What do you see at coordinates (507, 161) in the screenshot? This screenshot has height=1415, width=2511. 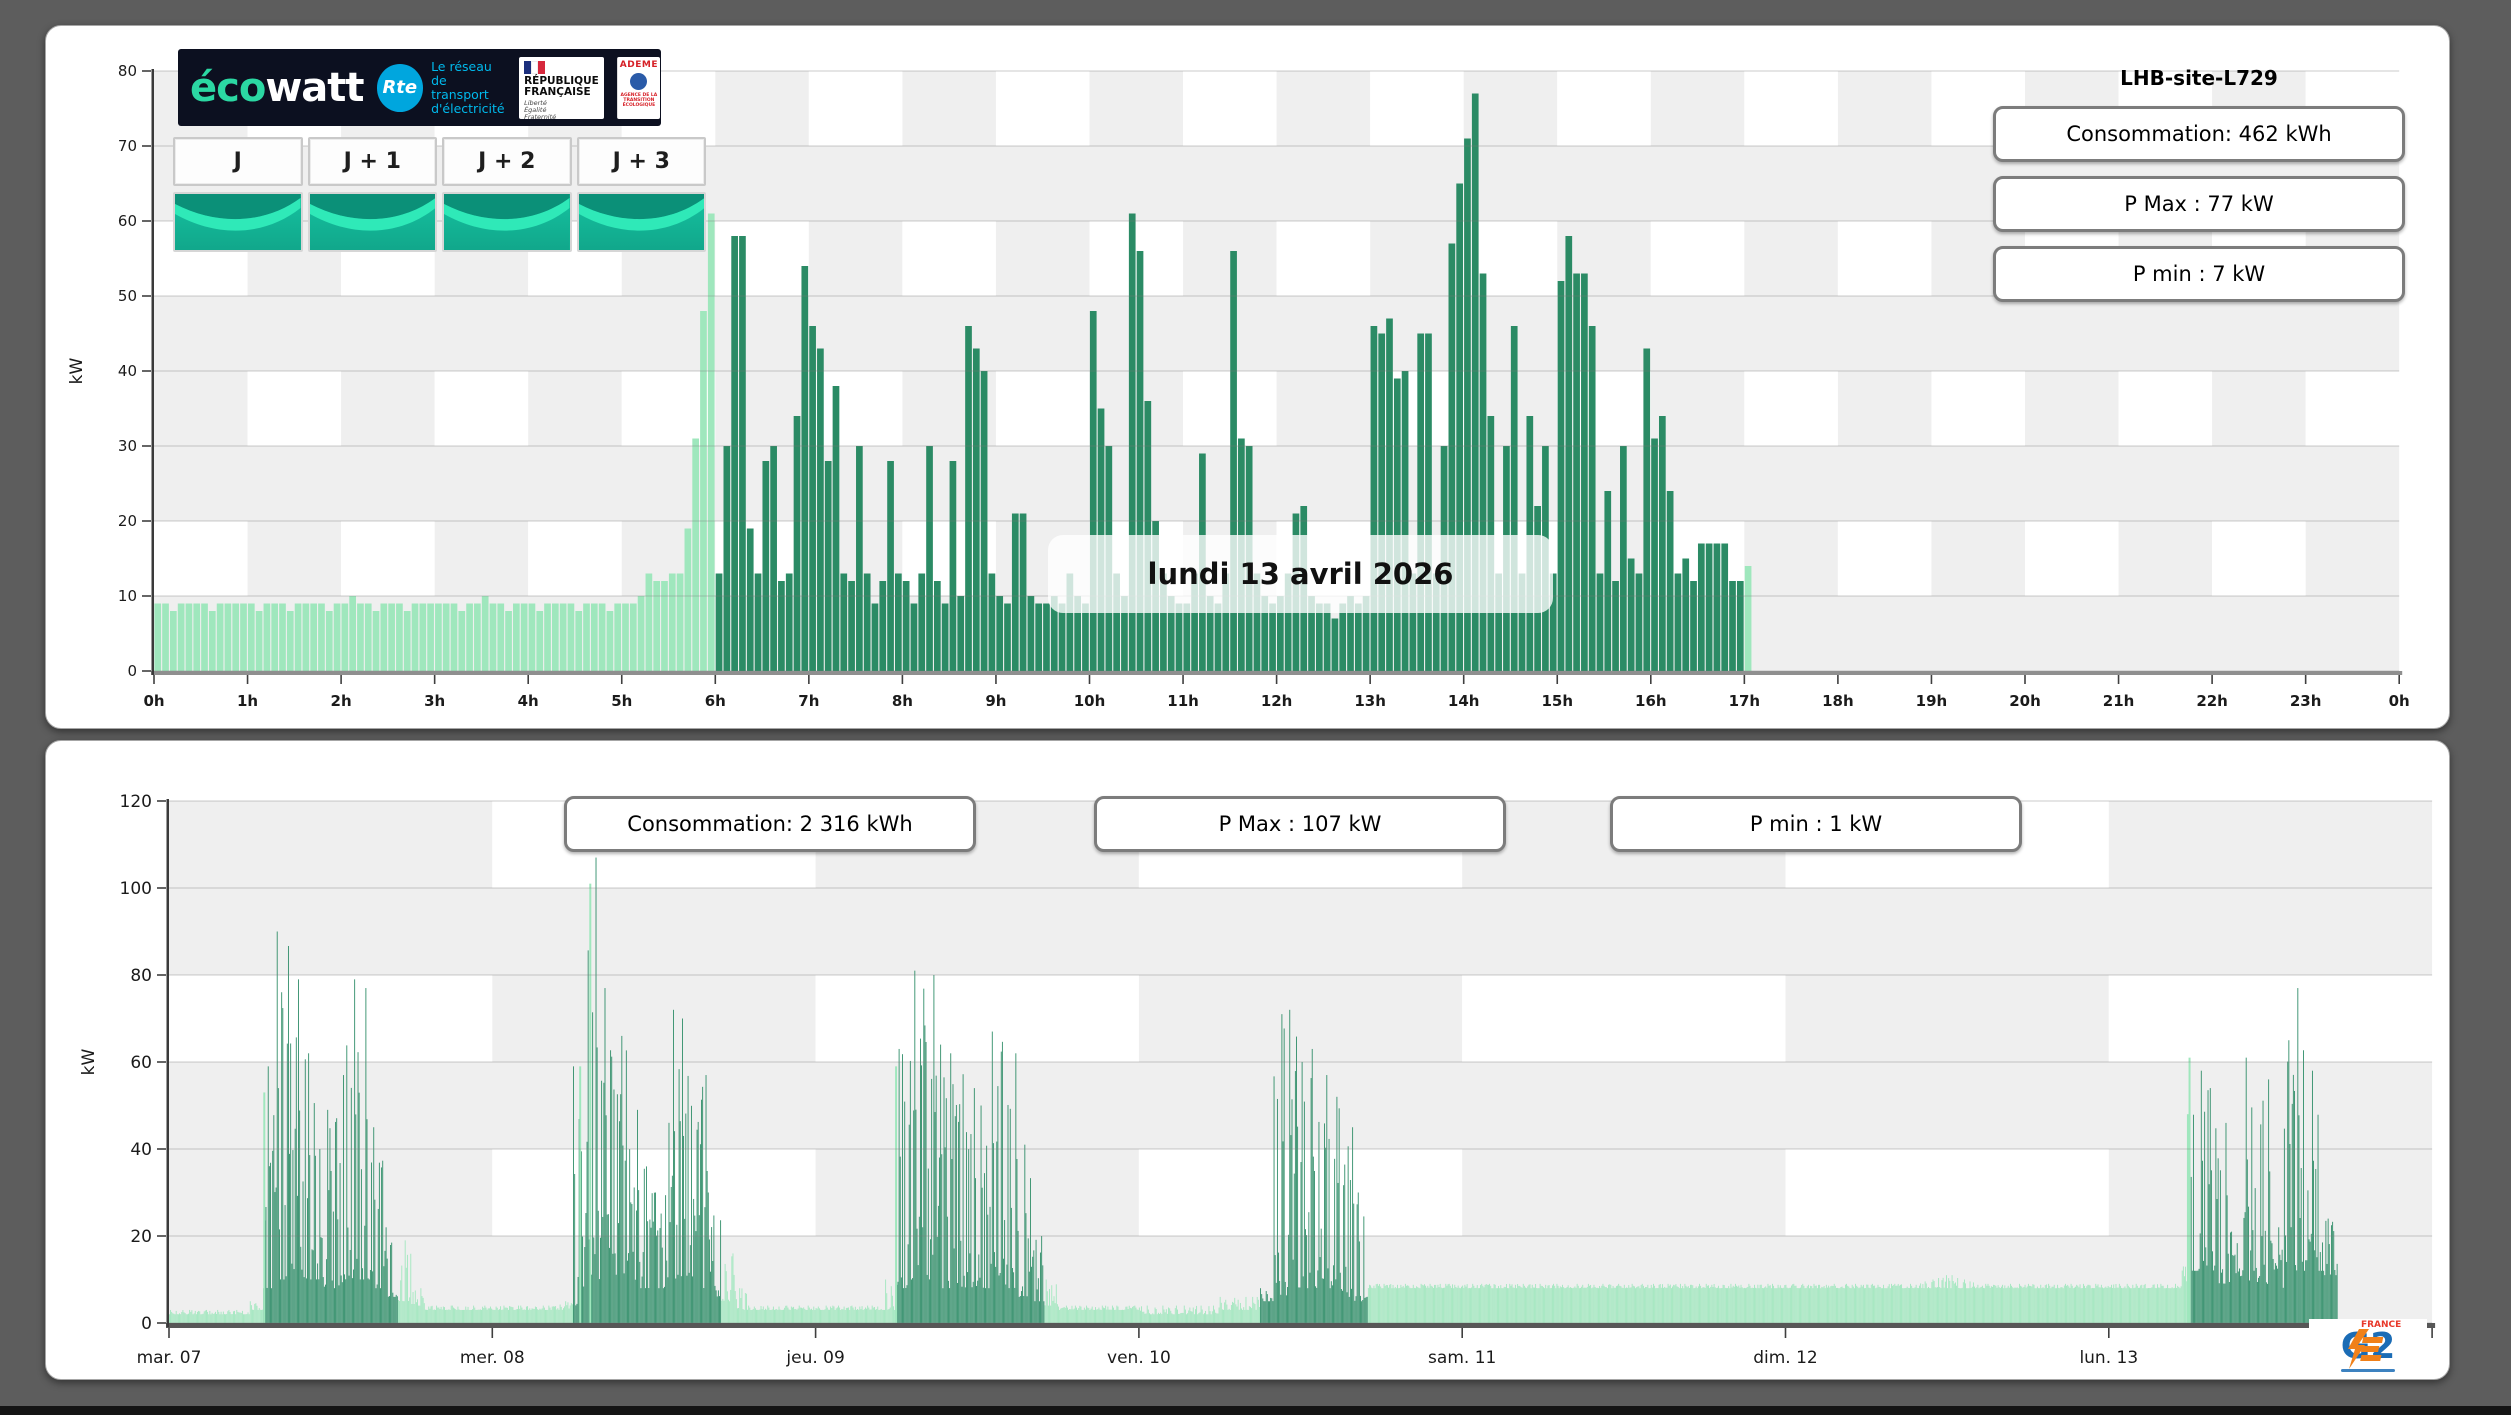 I see `day-button-j-plus-2: J + 2` at bounding box center [507, 161].